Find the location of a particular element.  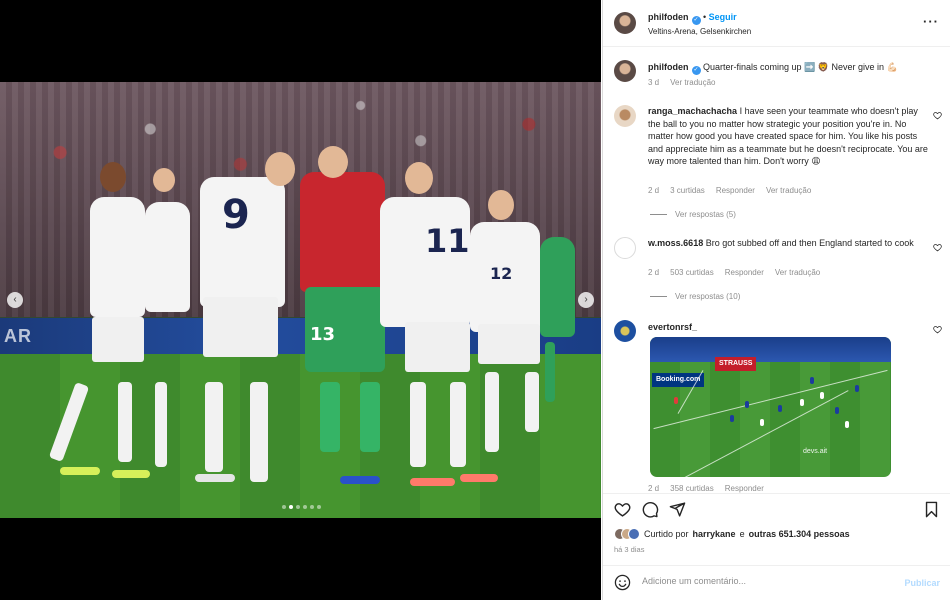

post-comment-button: Publicar is located at coordinates (922, 583).